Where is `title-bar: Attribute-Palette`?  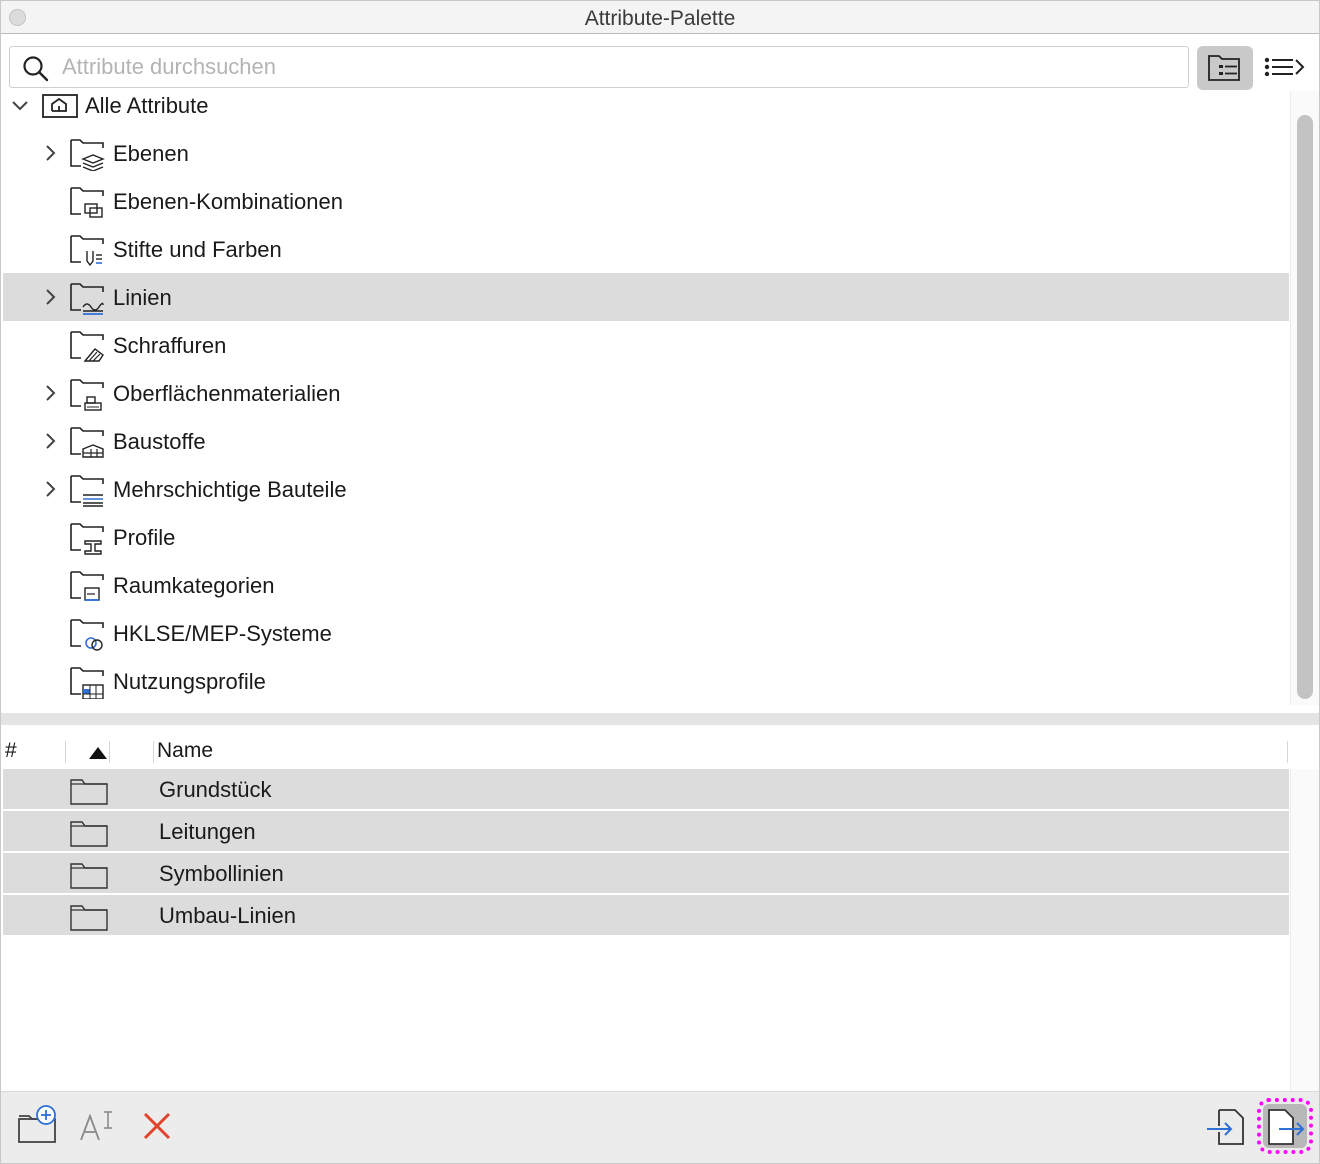
title-bar: Attribute-Palette is located at coordinates (660, 17).